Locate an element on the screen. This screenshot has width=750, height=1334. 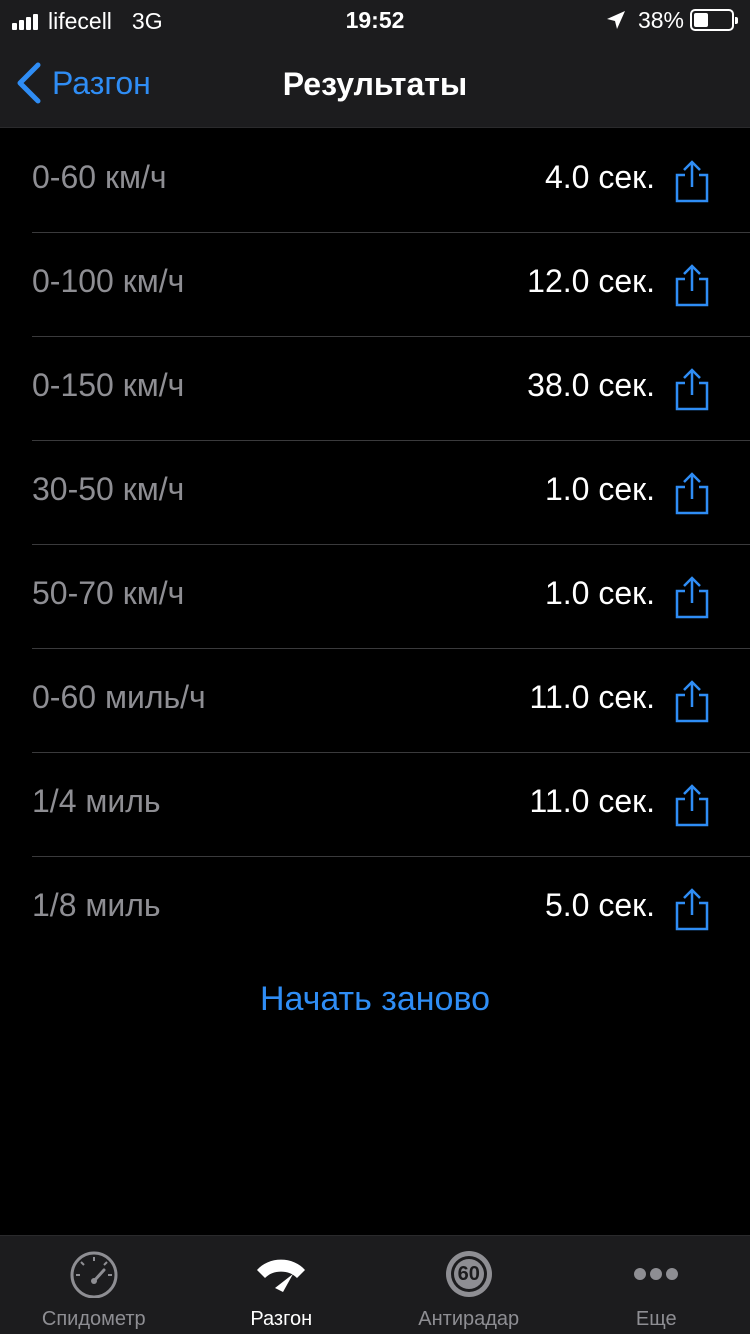
result-row: 1/8 миль 5.0 сек. is located at coordinates (391, 909).